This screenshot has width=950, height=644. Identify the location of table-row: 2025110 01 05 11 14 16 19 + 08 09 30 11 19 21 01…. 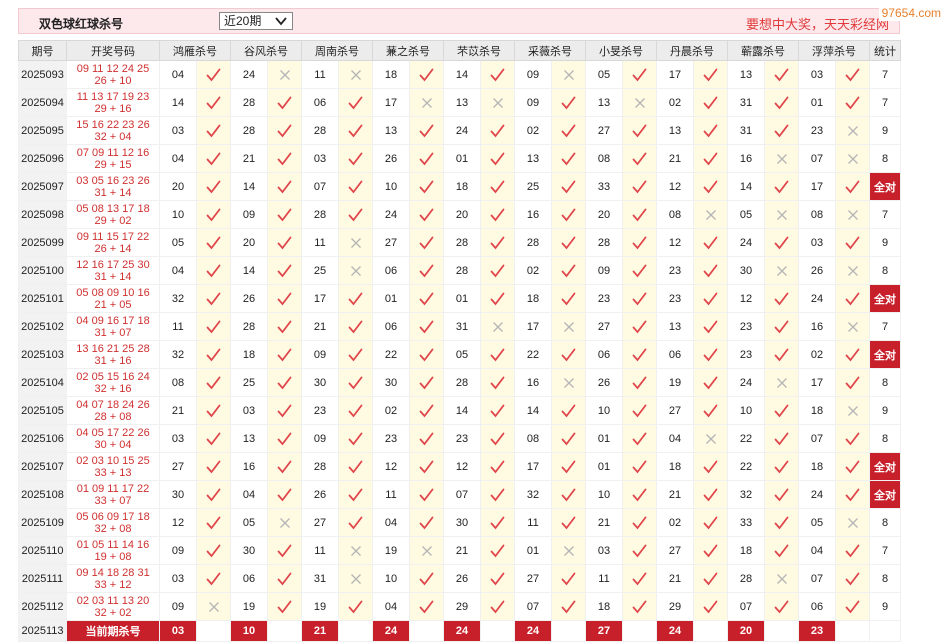
(459, 550).